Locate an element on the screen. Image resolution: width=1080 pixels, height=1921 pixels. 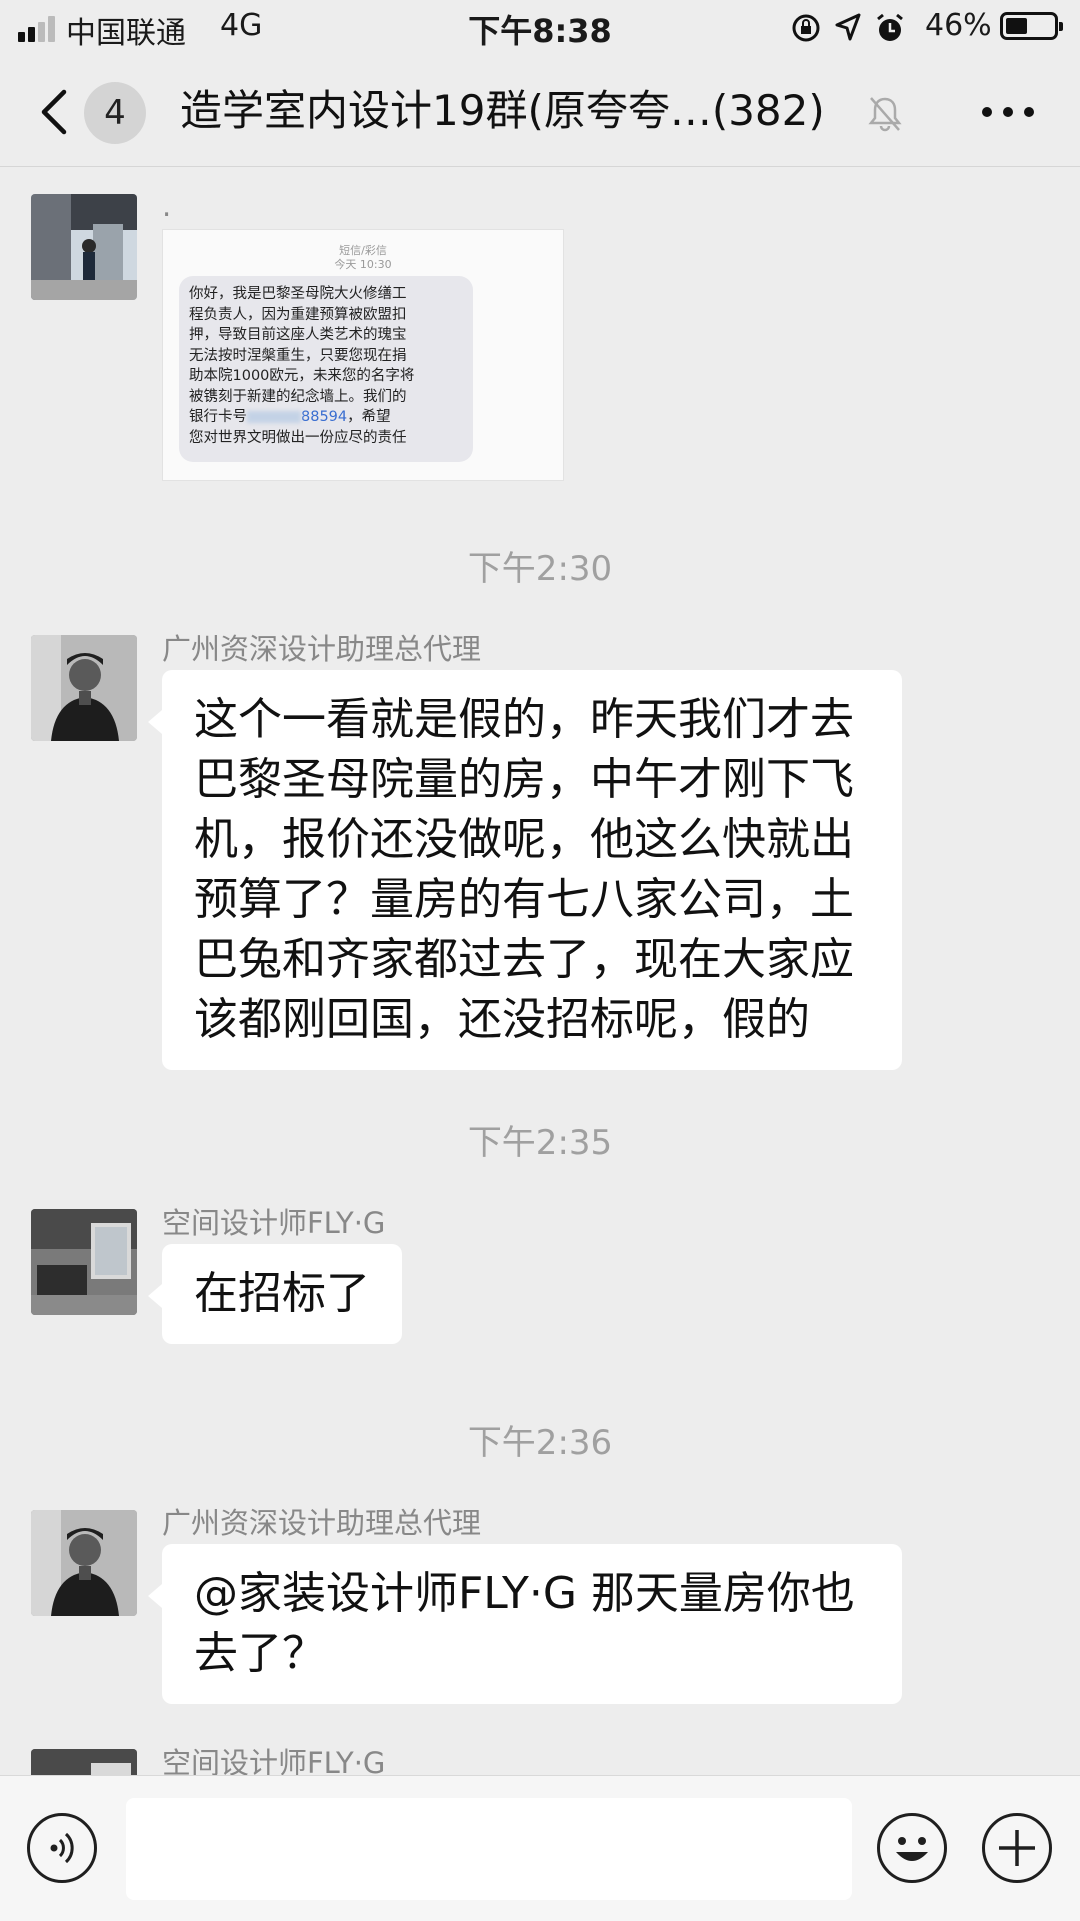
sms-time: 今天 10:30 is located at coordinates (363, 264).